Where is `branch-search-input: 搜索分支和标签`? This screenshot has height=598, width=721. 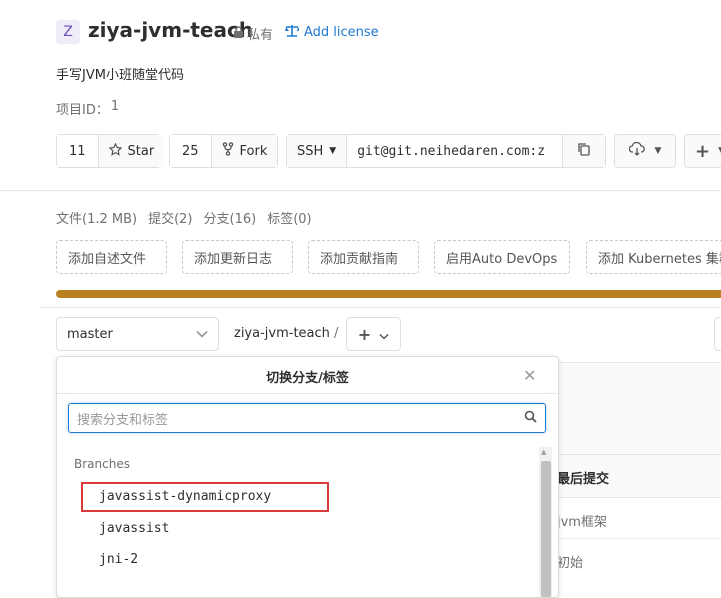 branch-search-input: 搜索分支和标签 is located at coordinates (307, 418).